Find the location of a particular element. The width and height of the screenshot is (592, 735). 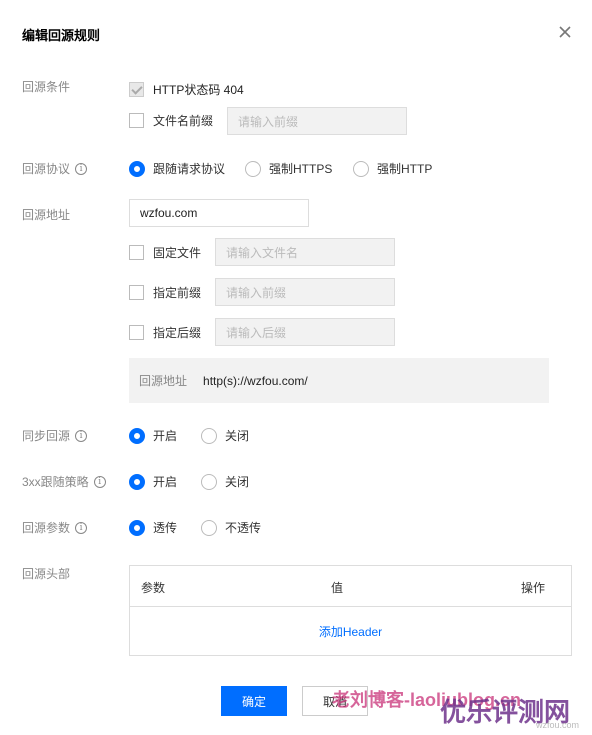

protocol-label: 回源协议 i is located at coordinates (55, 168).